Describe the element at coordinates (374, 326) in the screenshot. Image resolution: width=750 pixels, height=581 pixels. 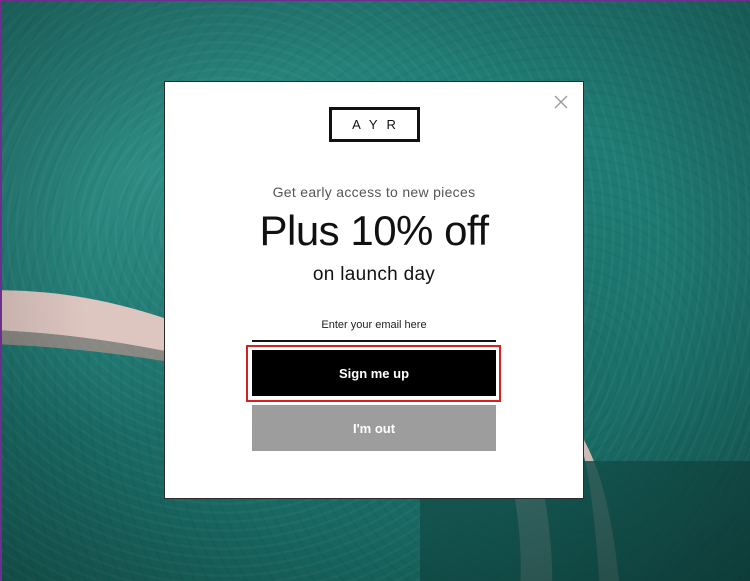
I see `email-field` at that location.